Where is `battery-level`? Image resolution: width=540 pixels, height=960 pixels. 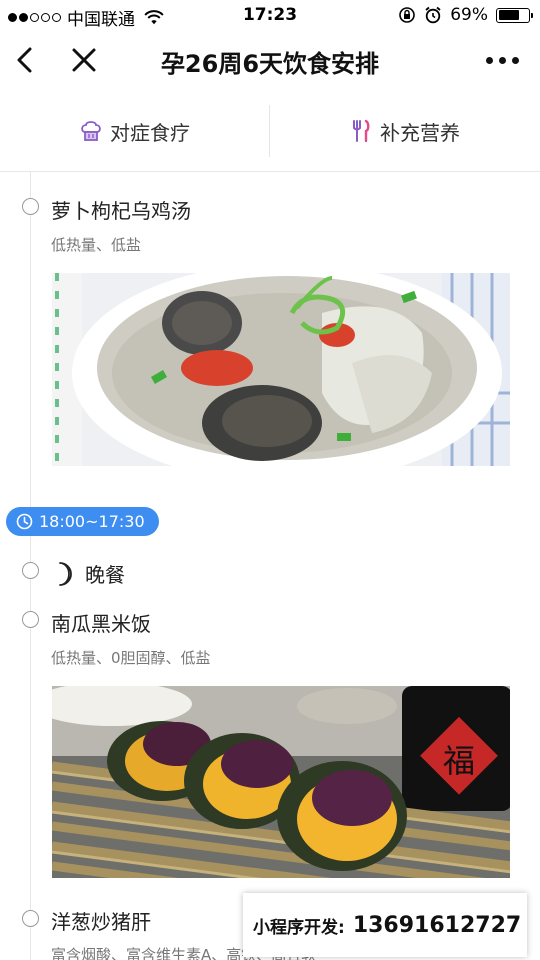
battery-level is located at coordinates (508, 15).